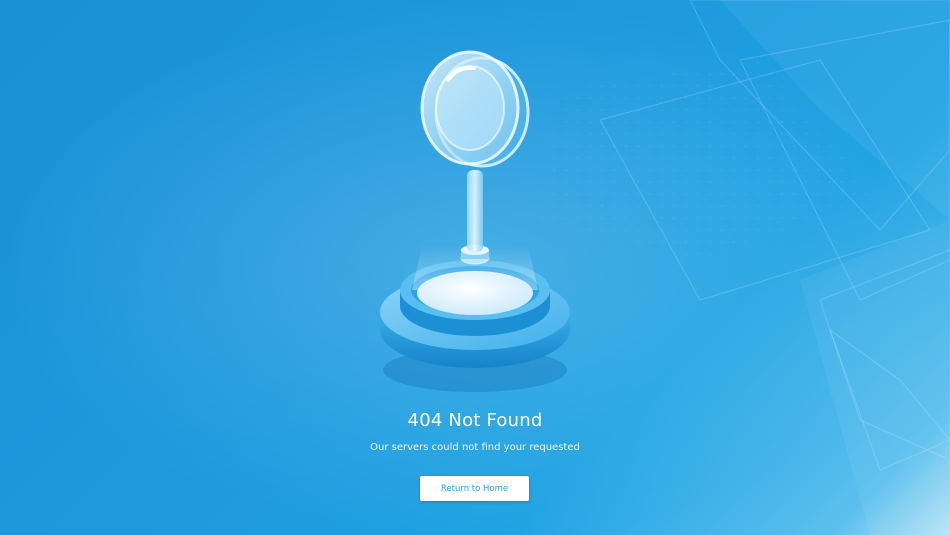 The width and height of the screenshot is (950, 535). I want to click on magnifying-glass-on-pedestal-icon, so click(475, 221).